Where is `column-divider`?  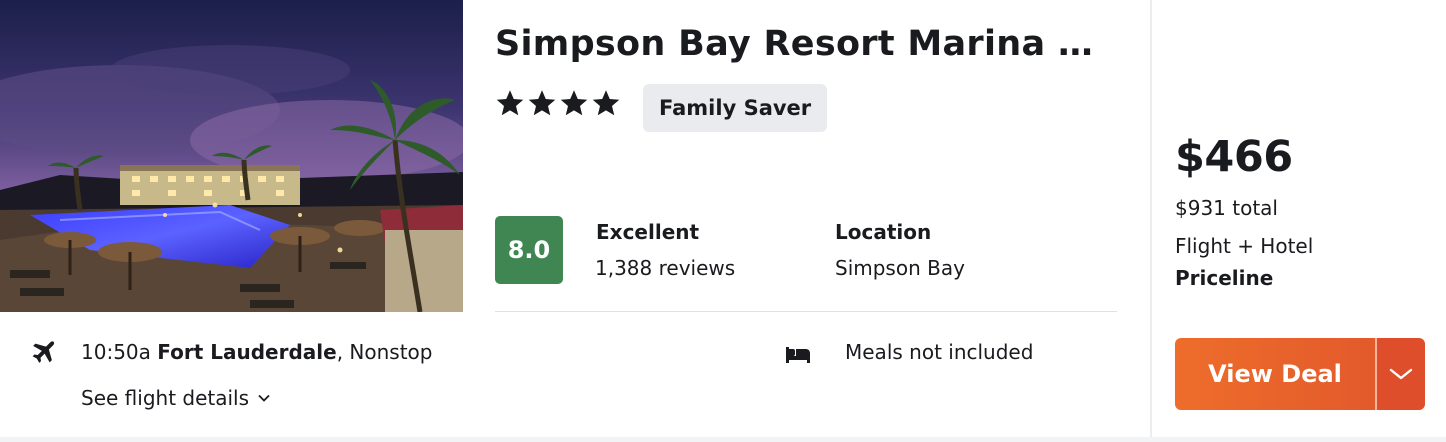
column-divider is located at coordinates (1151, 221).